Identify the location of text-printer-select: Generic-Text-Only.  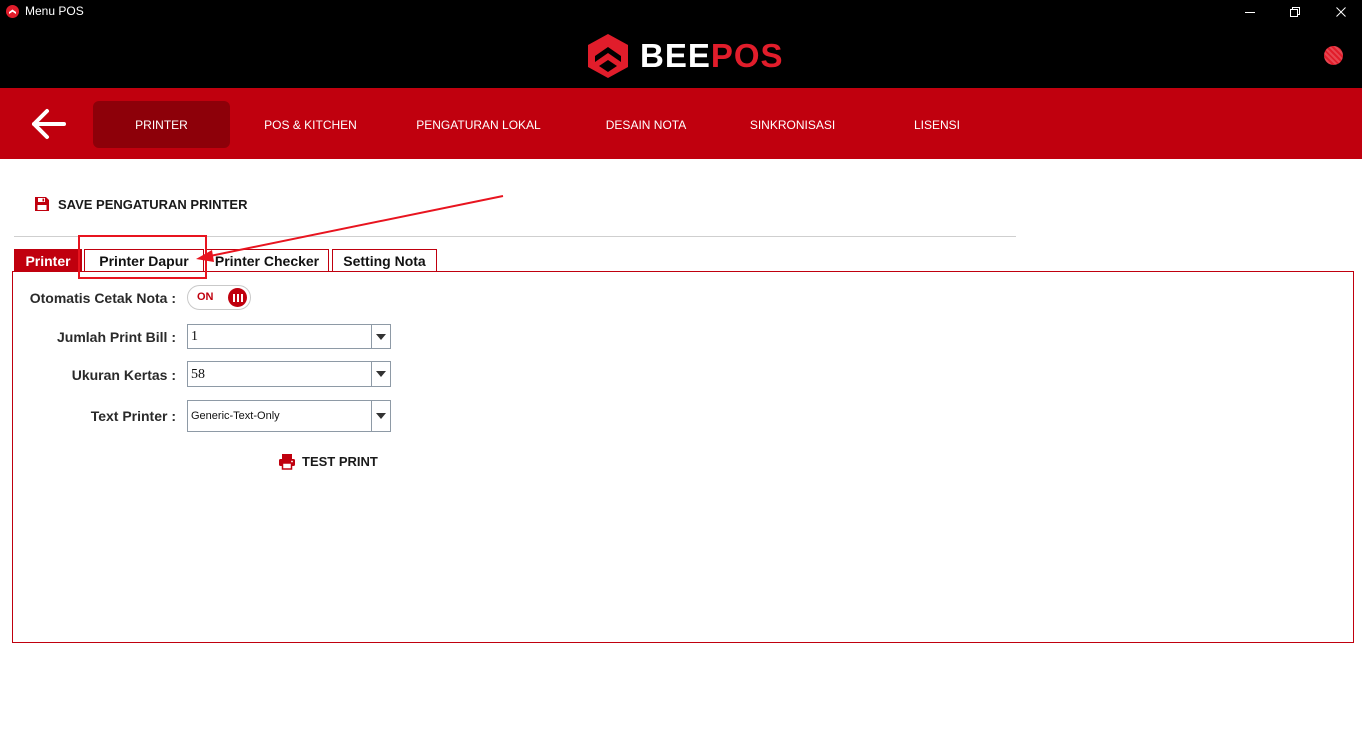
(289, 416).